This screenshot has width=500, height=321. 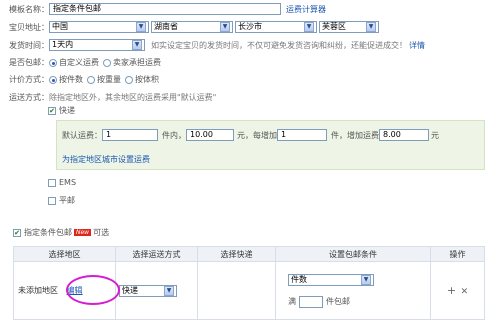 What do you see at coordinates (451, 290) in the screenshot?
I see `add-icon: +` at bounding box center [451, 290].